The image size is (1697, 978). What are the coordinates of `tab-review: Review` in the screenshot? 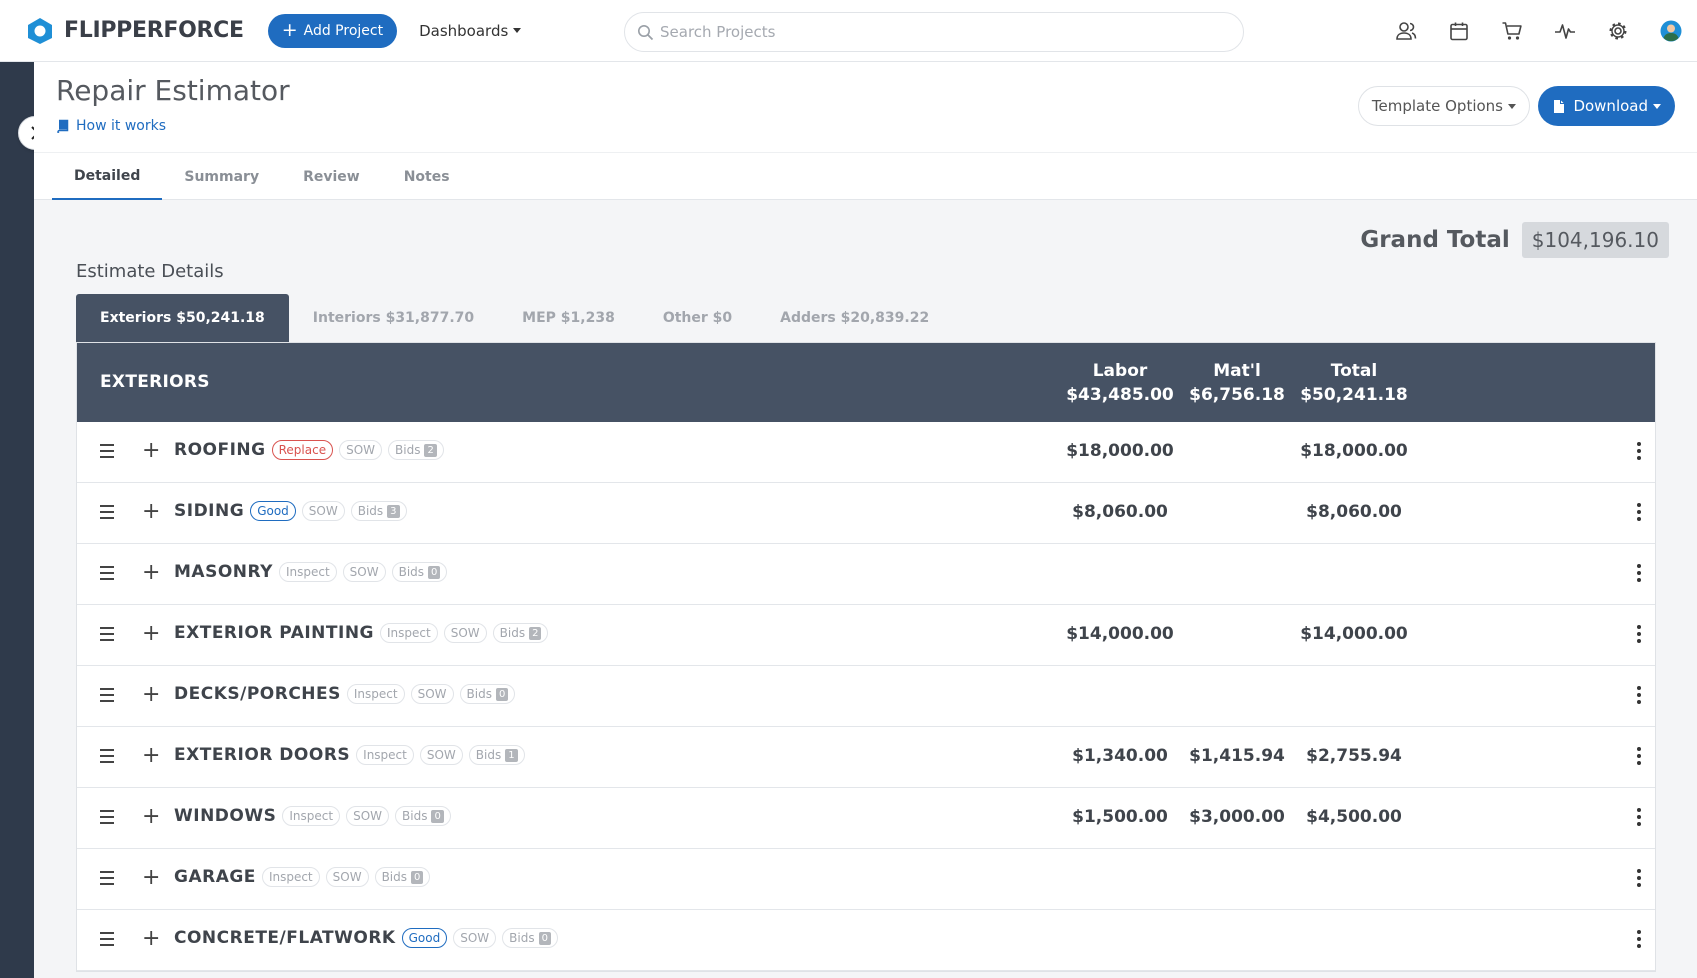 It's located at (331, 176).